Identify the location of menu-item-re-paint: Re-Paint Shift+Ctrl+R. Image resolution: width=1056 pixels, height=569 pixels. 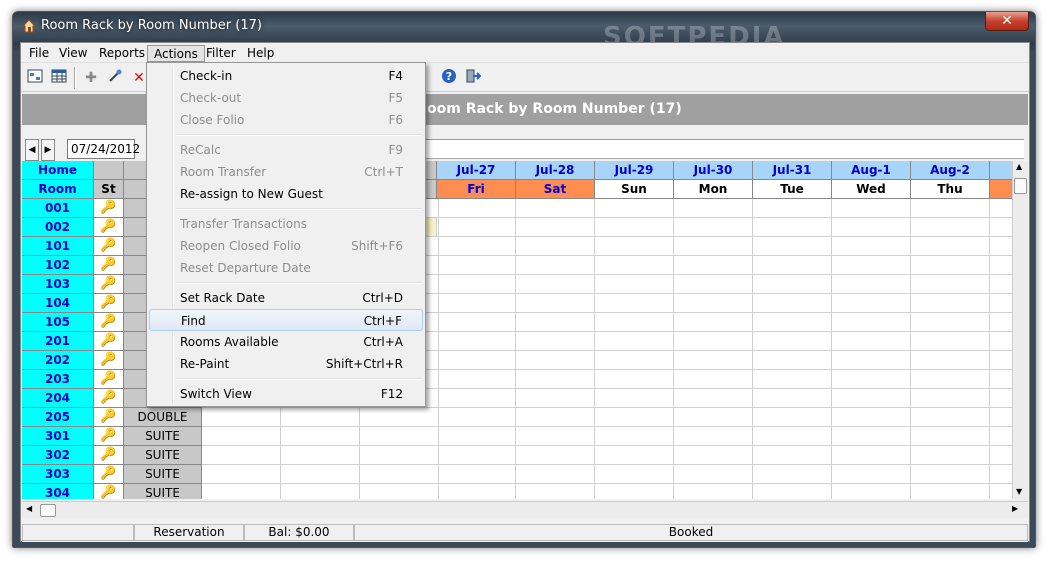
(286, 364).